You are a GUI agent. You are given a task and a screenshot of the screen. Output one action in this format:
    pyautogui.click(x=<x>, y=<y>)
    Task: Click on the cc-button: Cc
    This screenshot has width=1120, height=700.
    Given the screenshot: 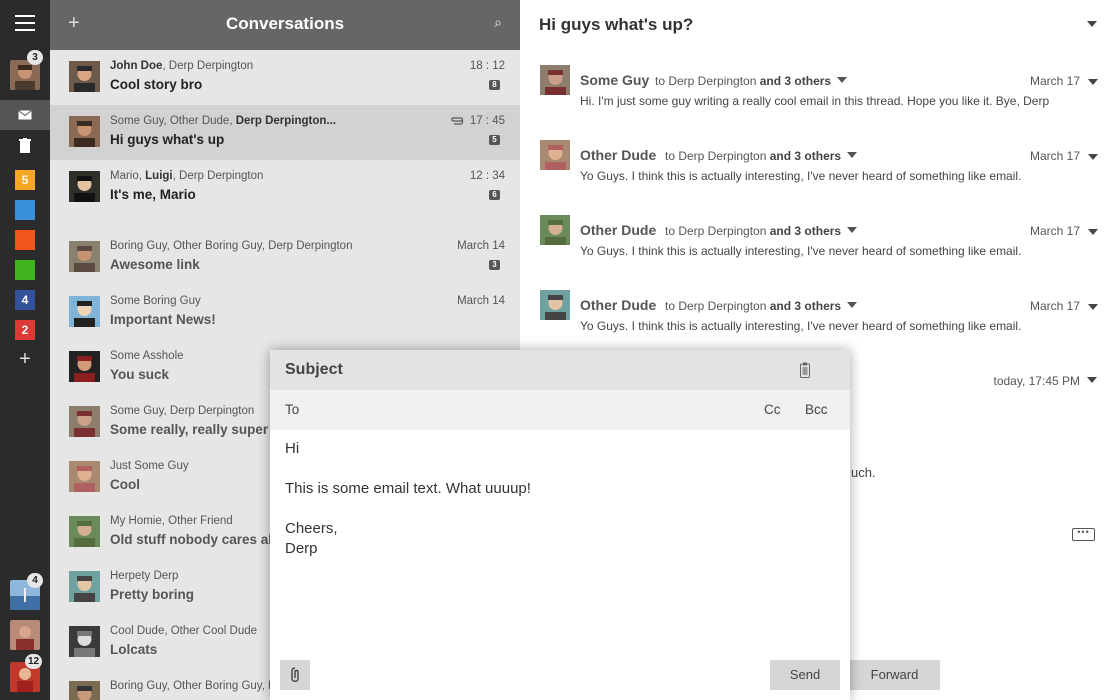 What is the action you would take?
    pyautogui.click(x=772, y=409)
    